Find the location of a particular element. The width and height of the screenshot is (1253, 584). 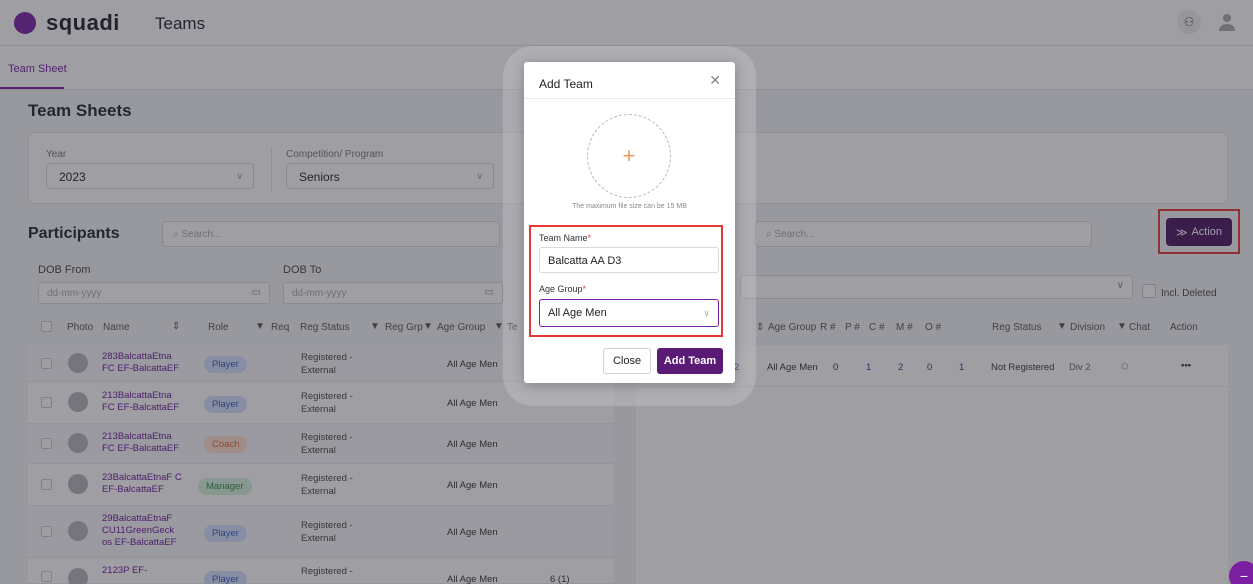

close-button: Close is located at coordinates (627, 361).